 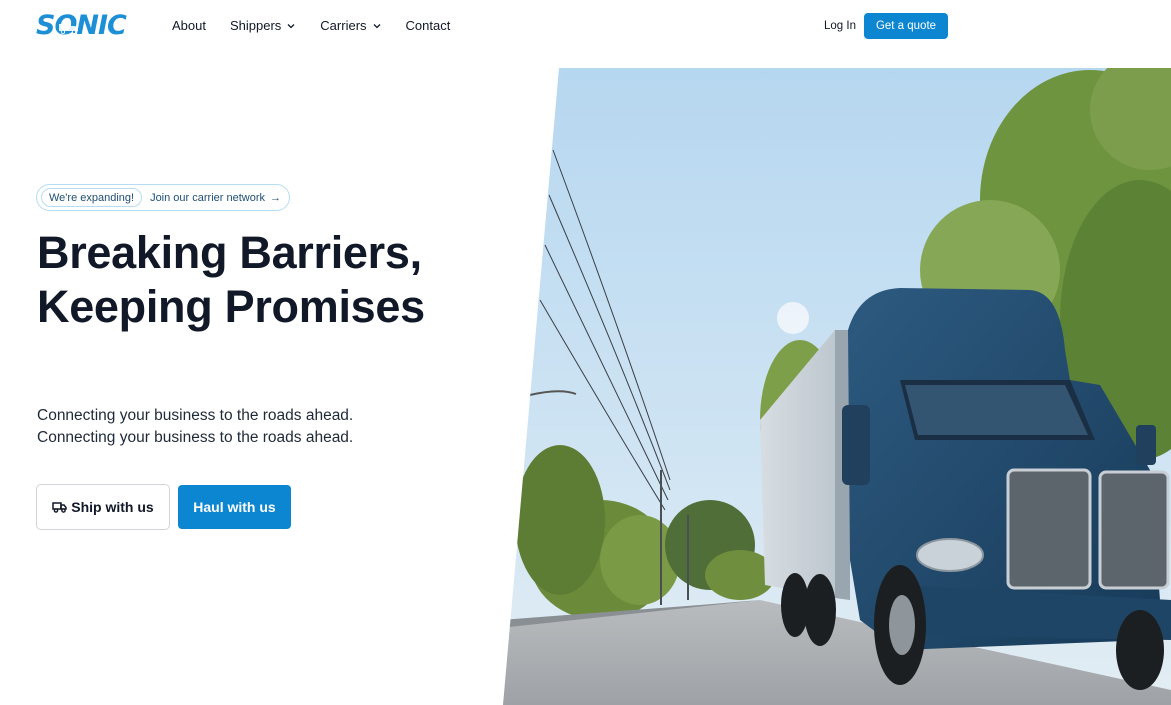 I want to click on truck-icon, so click(x=60, y=507).